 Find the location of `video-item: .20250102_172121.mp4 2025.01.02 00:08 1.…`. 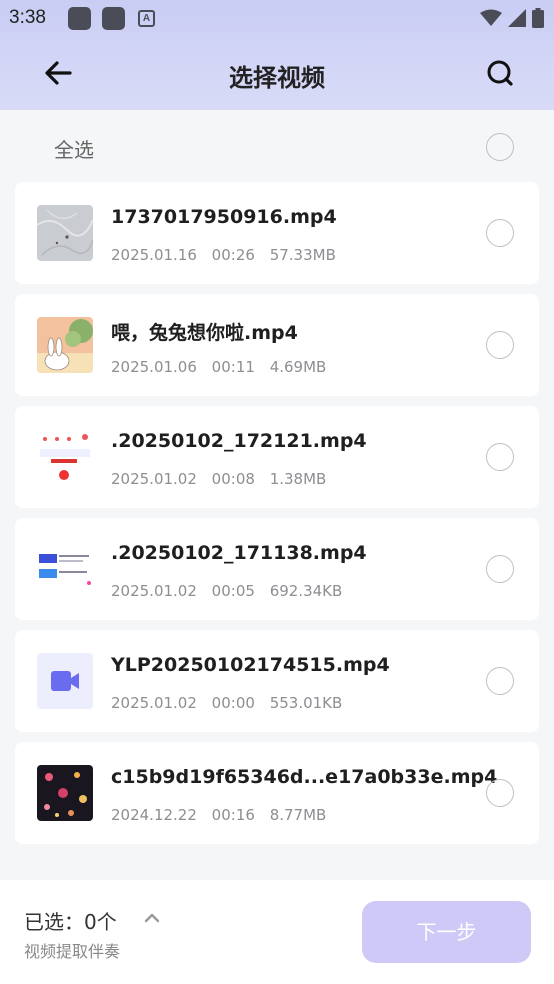

video-item: .20250102_172121.mp4 2025.01.02 00:08 1.… is located at coordinates (277, 457).